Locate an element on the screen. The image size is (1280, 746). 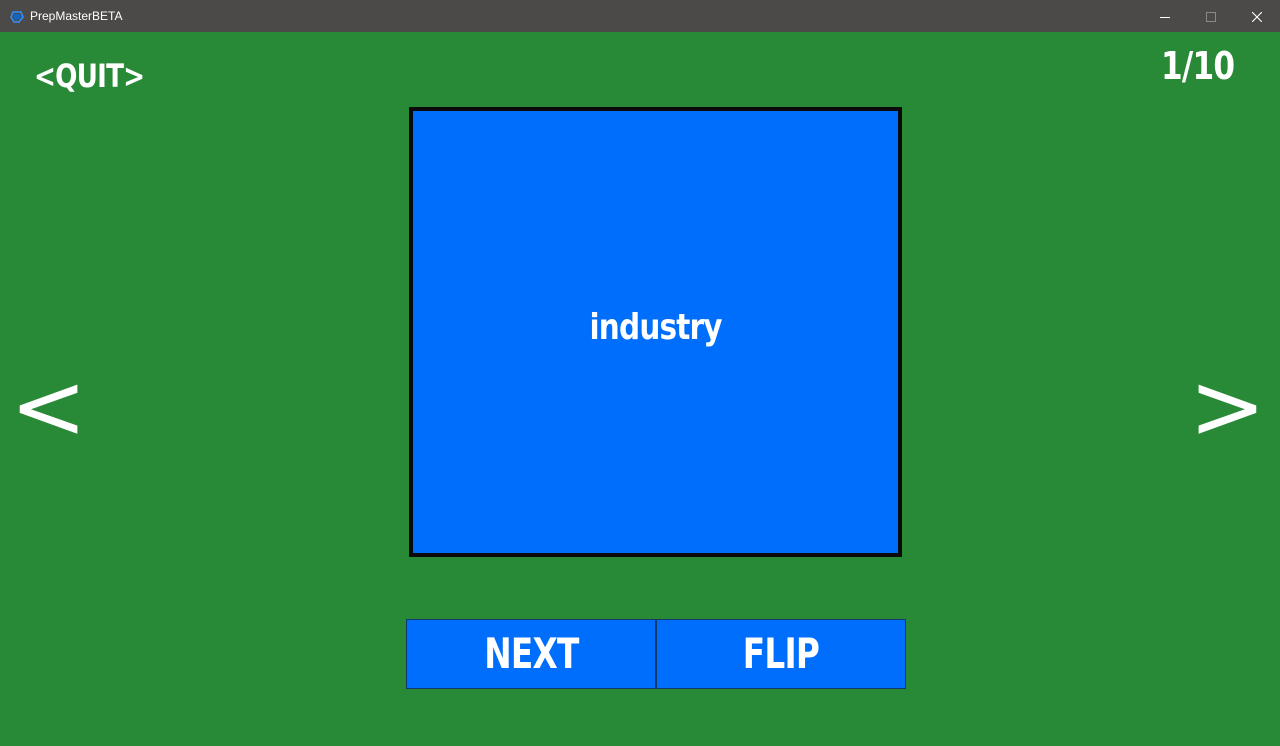
close-icon is located at coordinates (1257, 16).